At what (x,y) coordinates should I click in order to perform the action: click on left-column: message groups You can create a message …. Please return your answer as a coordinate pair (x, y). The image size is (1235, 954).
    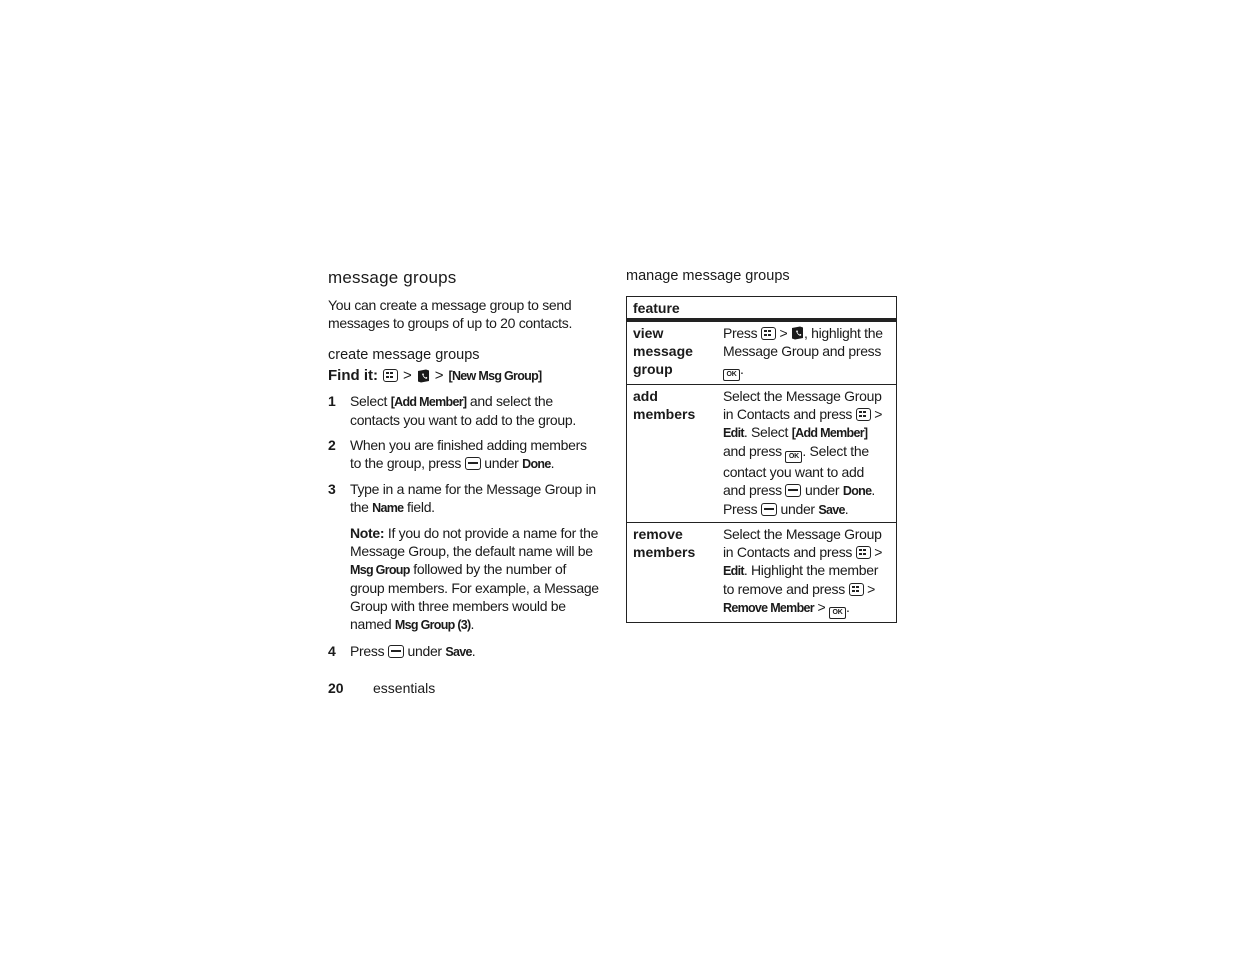
    Looking at the image, I should click on (464, 468).